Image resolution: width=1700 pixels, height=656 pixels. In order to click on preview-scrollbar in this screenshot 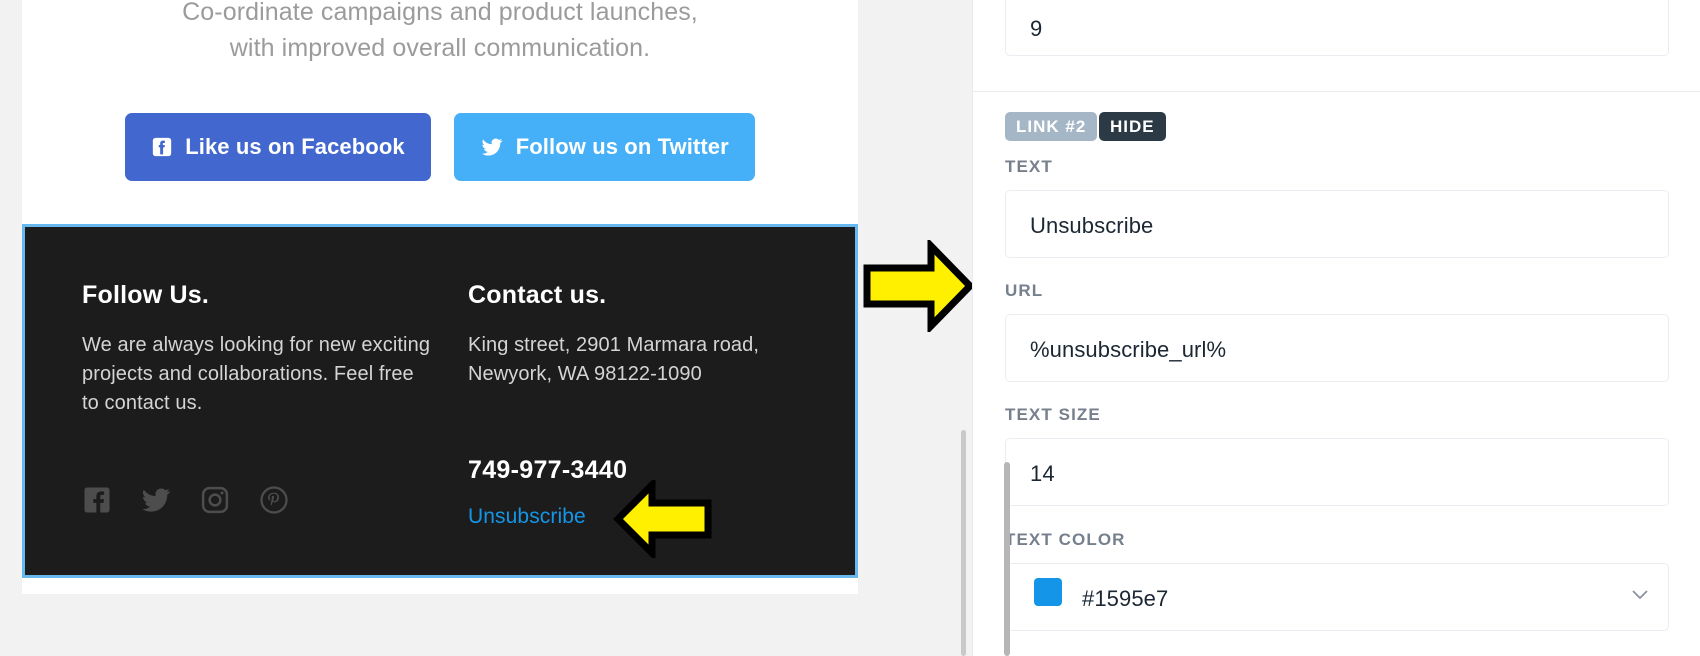, I will do `click(963, 543)`.